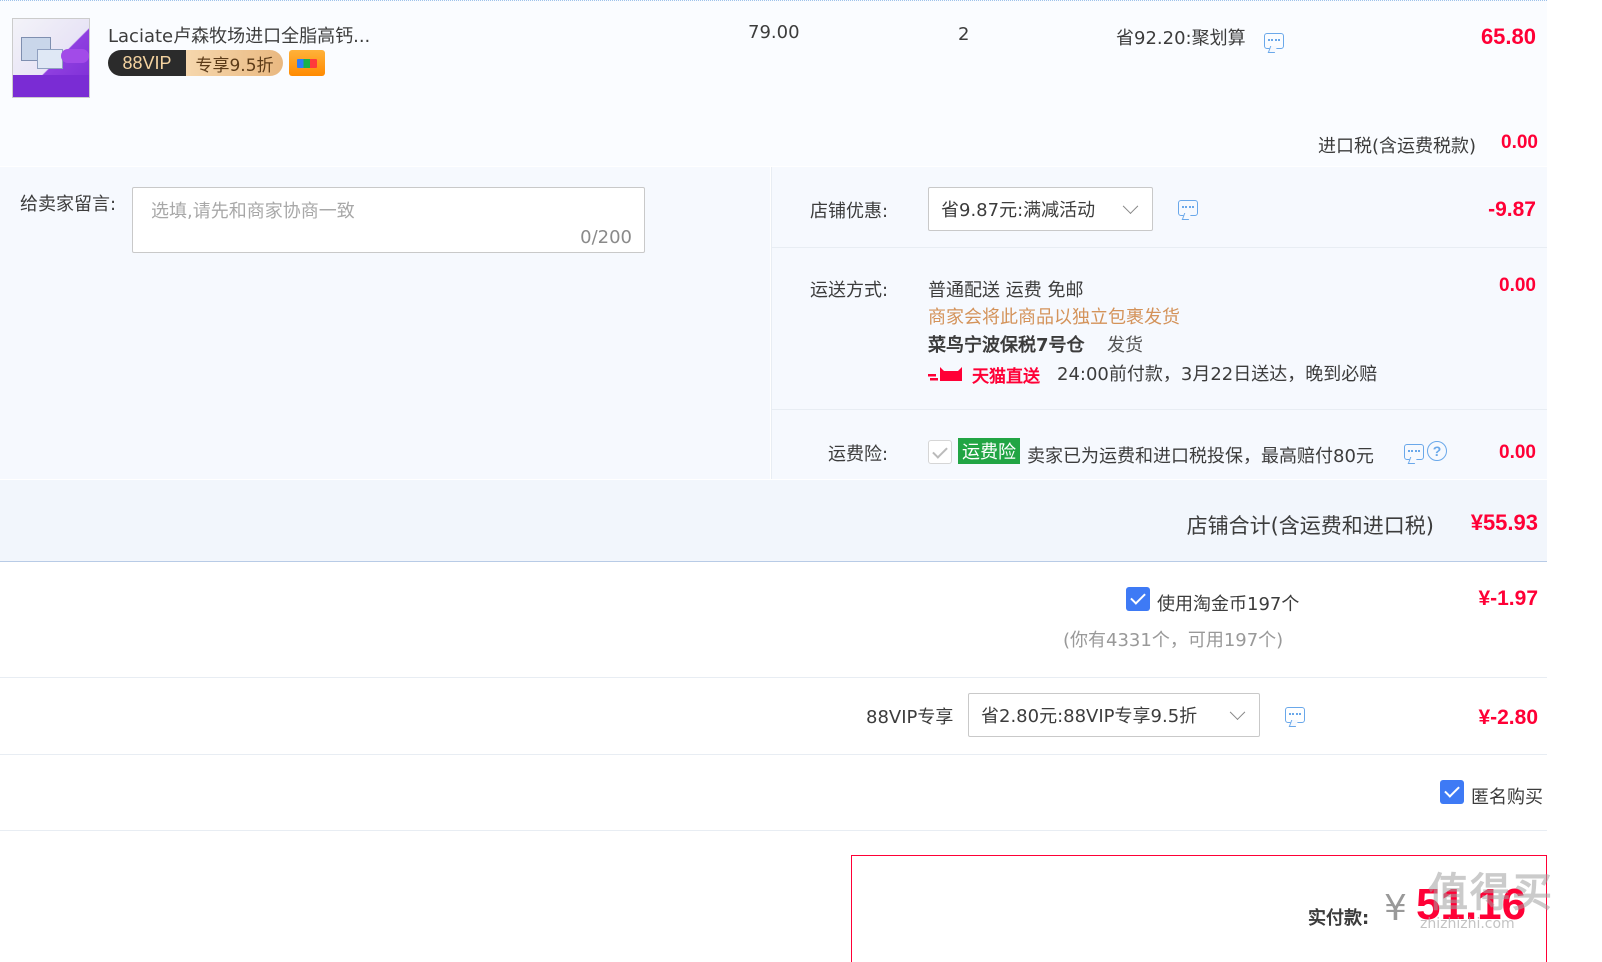 This screenshot has width=1602, height=962. I want to click on payment-label: 实付款:, so click(1339, 918).